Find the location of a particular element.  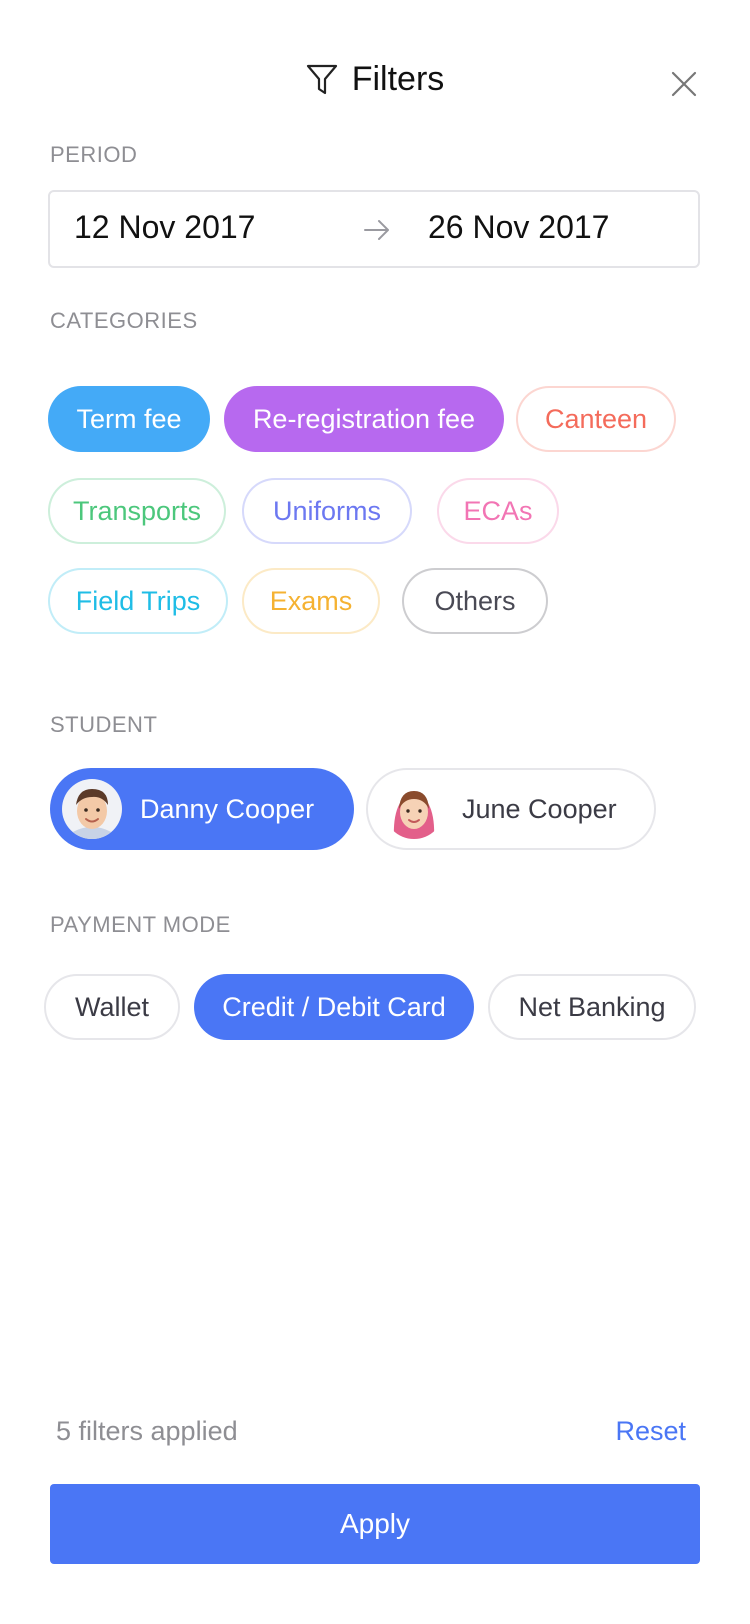

student-name: Danny Cooper is located at coordinates (227, 808).